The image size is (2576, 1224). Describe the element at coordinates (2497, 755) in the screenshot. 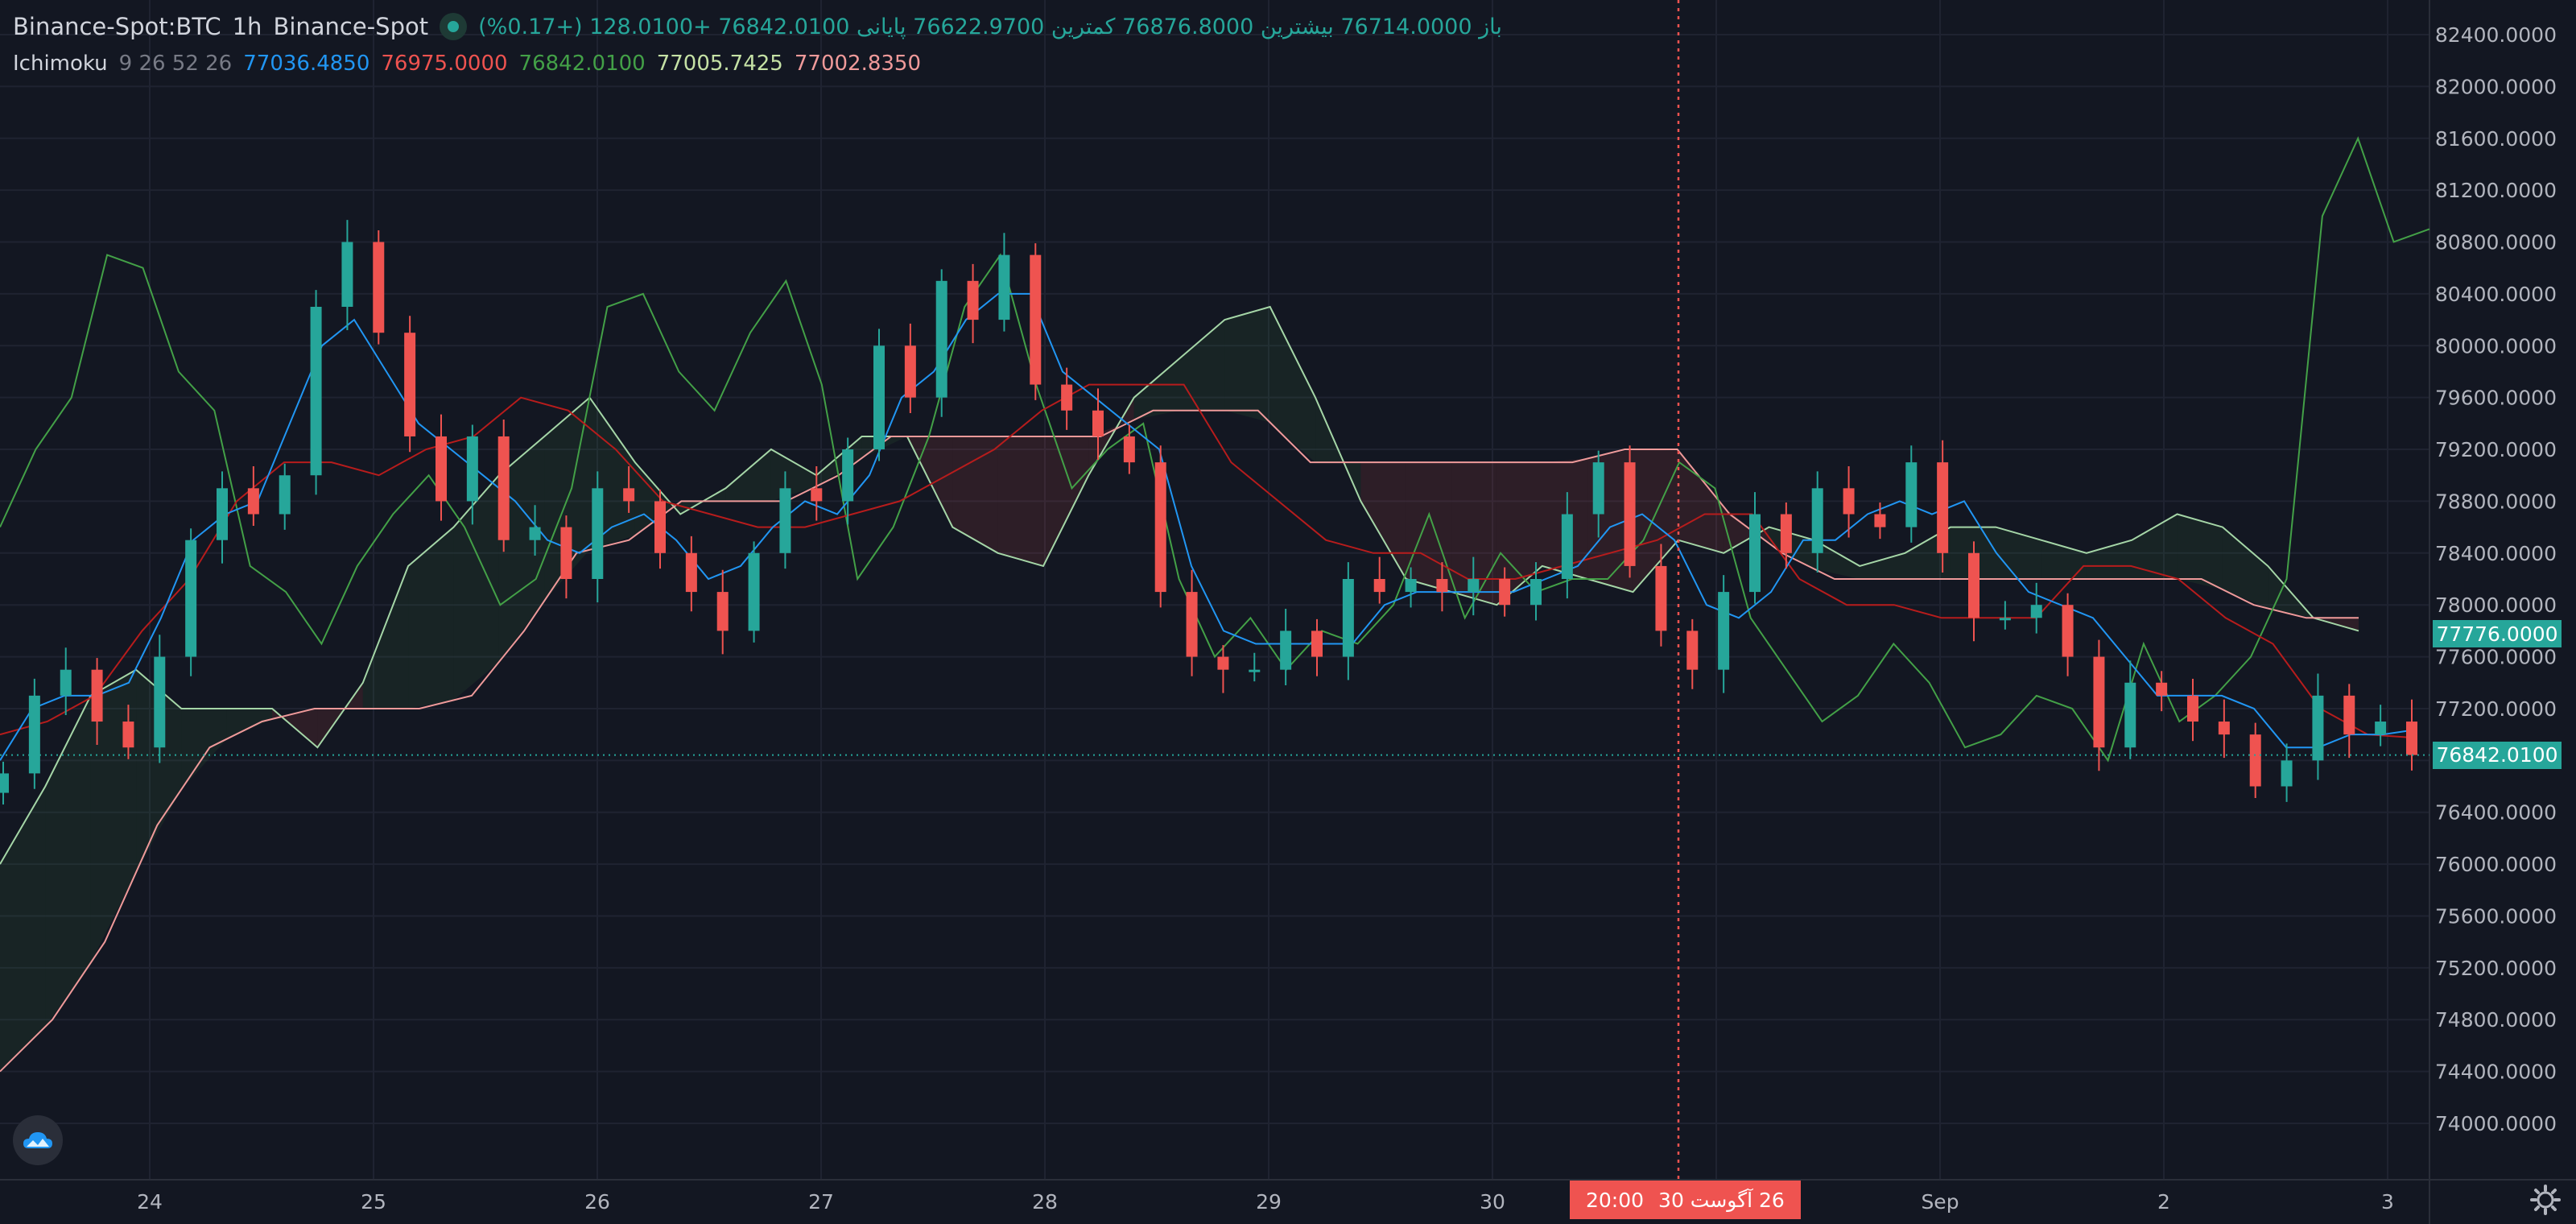

I see `current-price-tag: 76842.0100` at that location.